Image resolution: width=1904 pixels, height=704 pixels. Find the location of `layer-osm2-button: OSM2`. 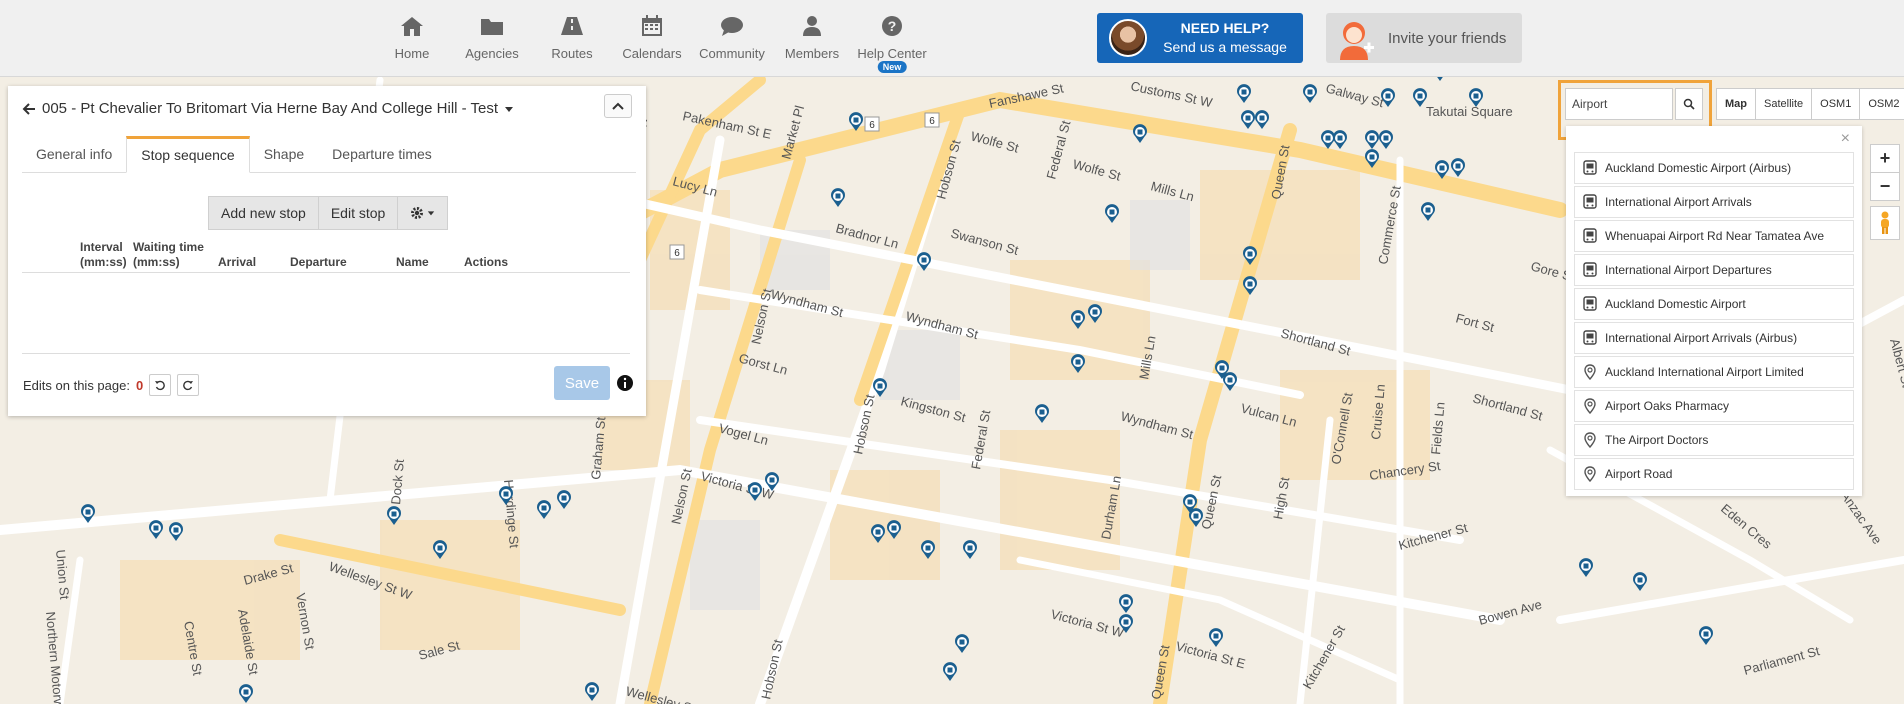

layer-osm2-button: OSM2 is located at coordinates (1882, 104).